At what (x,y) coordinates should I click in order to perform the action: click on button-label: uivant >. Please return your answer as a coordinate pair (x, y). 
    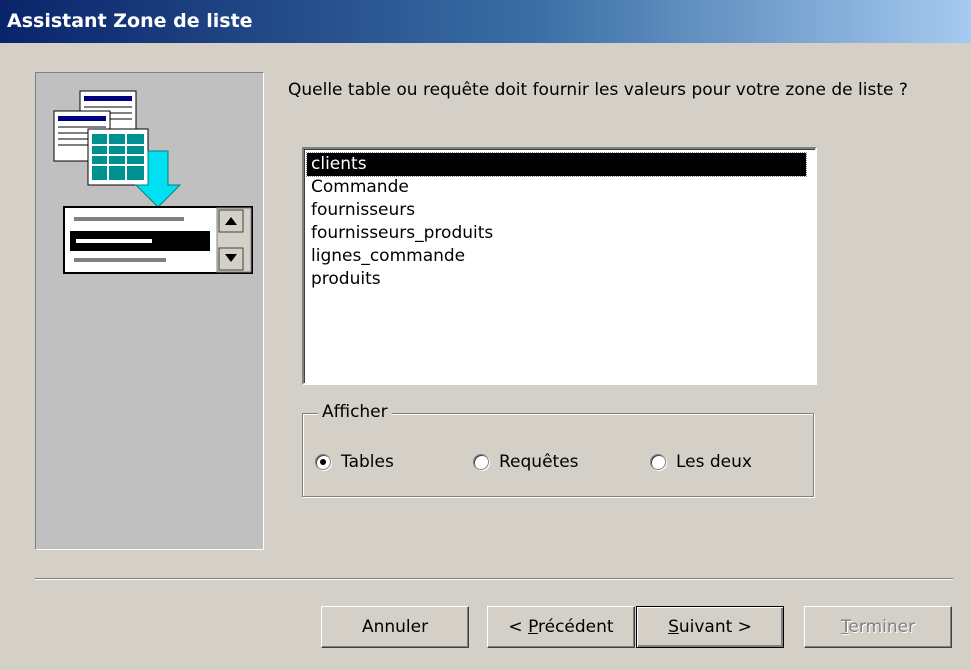
    Looking at the image, I should click on (715, 627).